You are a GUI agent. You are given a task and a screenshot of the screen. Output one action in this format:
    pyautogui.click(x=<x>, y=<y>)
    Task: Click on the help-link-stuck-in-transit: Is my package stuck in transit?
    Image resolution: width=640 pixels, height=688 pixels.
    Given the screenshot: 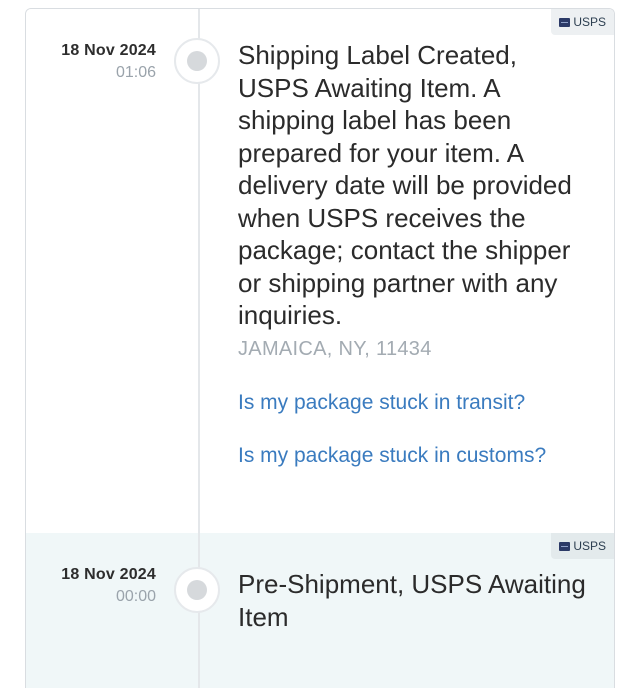 What is the action you would take?
    pyautogui.click(x=414, y=403)
    